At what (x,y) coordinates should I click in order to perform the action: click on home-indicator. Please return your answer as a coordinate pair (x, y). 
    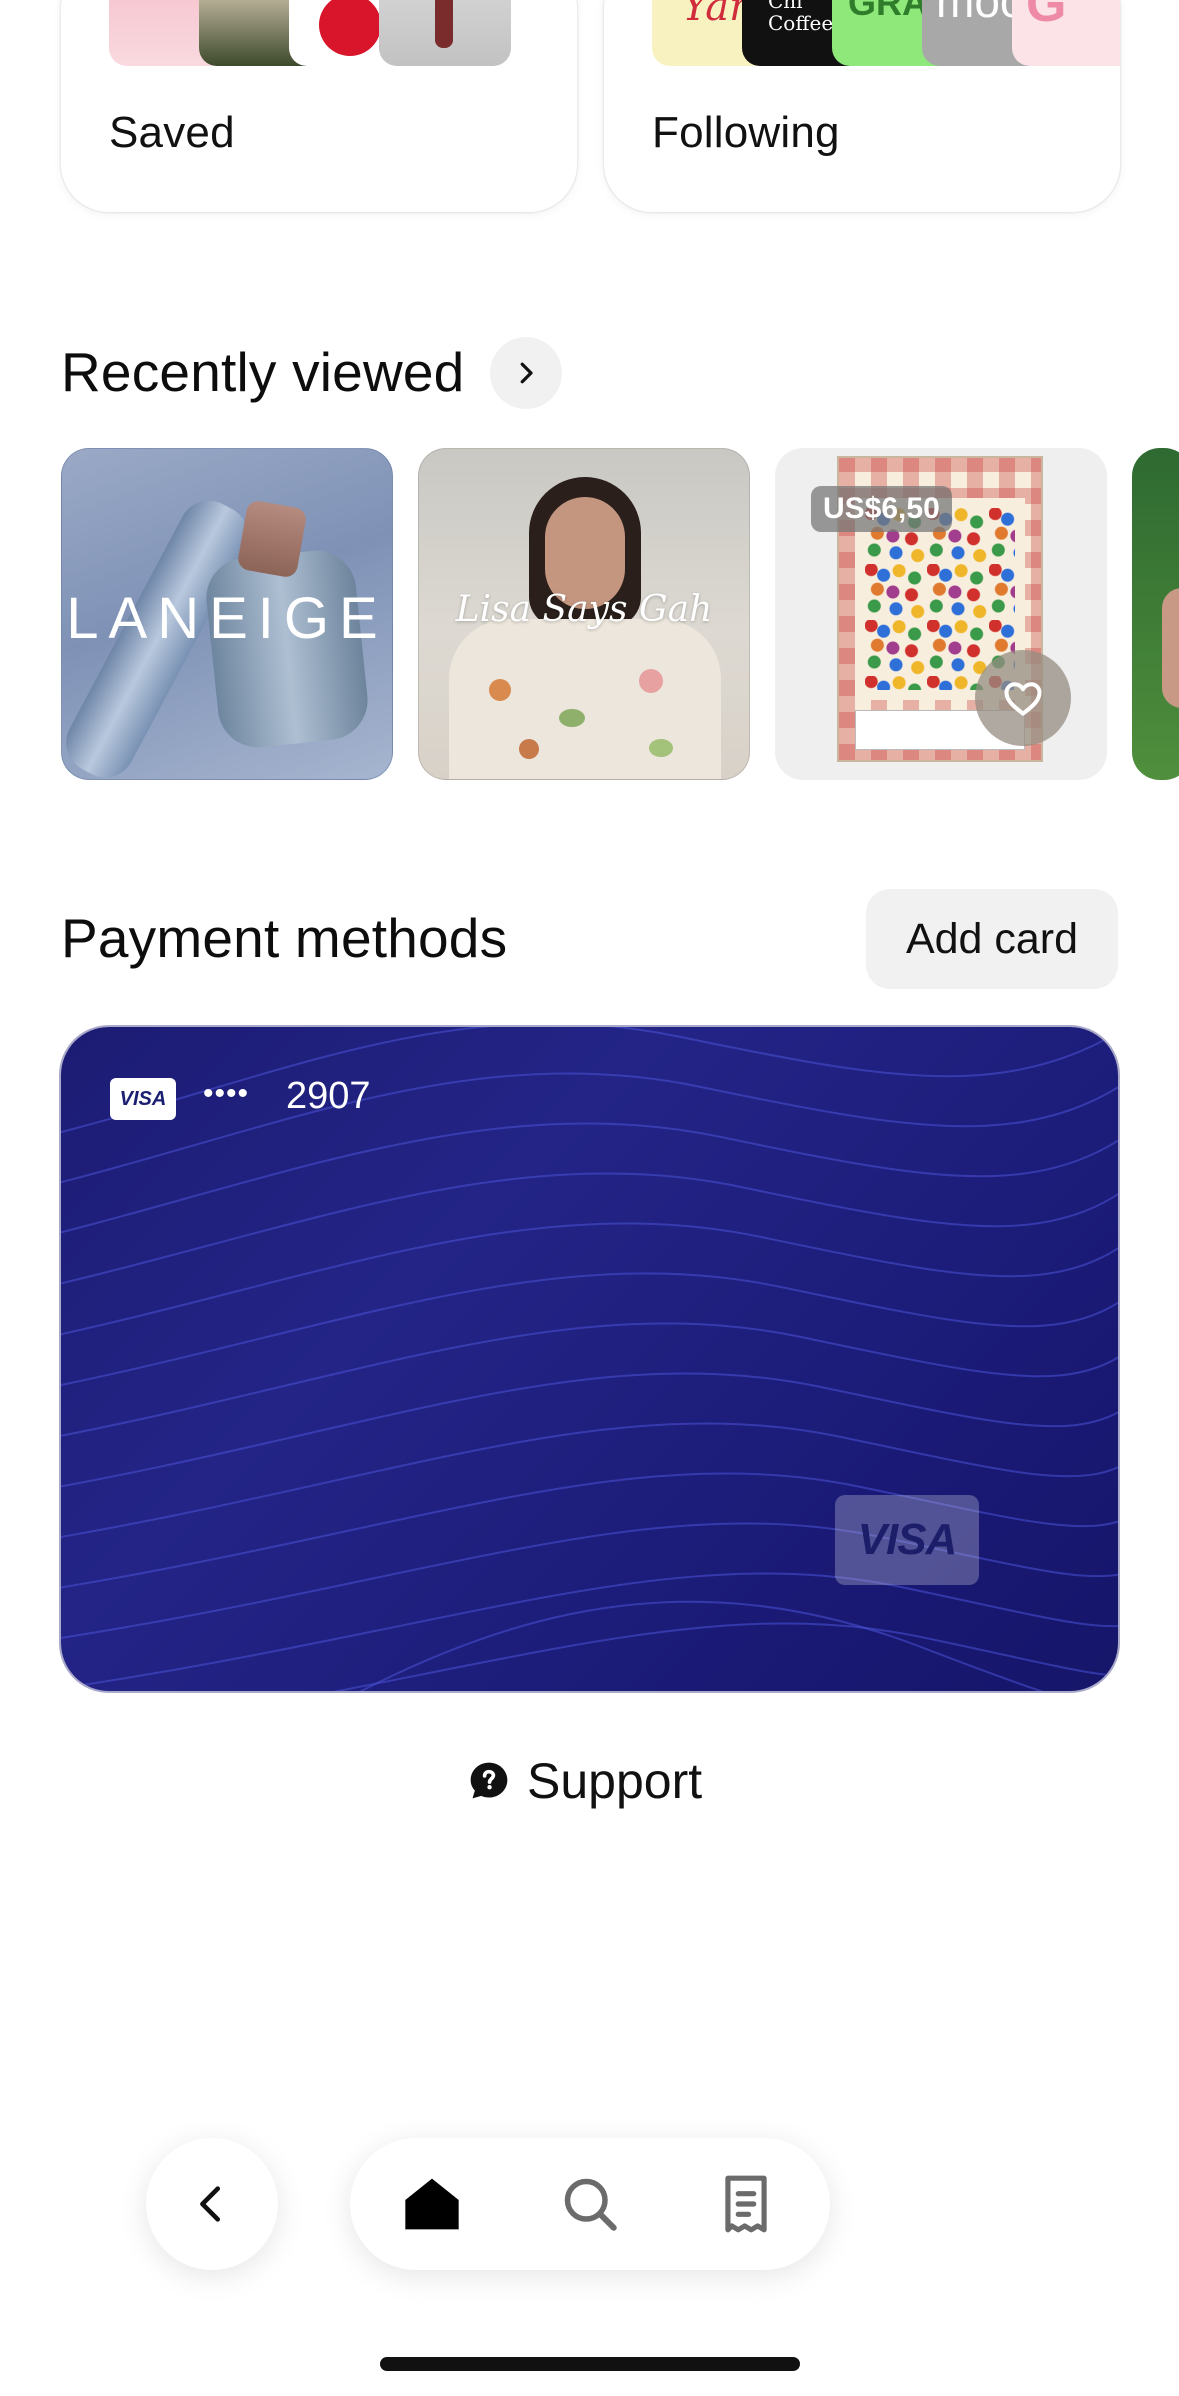
    Looking at the image, I should click on (590, 2364).